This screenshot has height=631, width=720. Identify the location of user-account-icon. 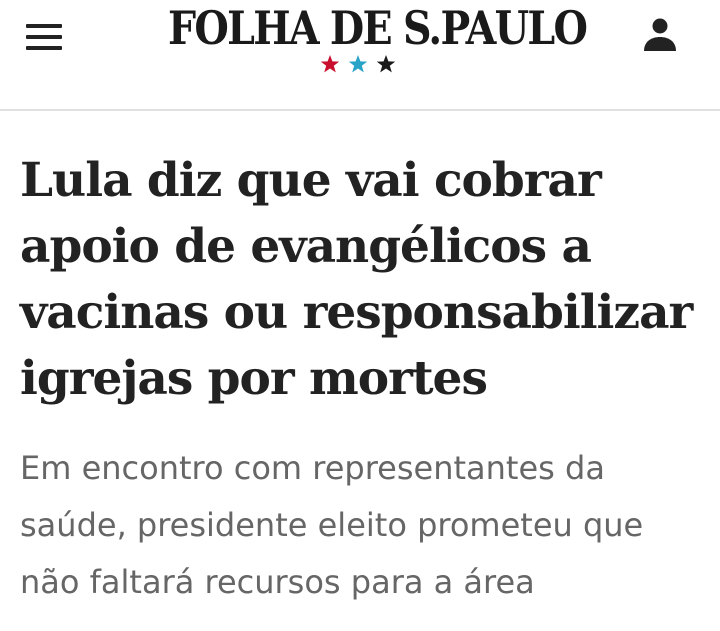
(660, 34).